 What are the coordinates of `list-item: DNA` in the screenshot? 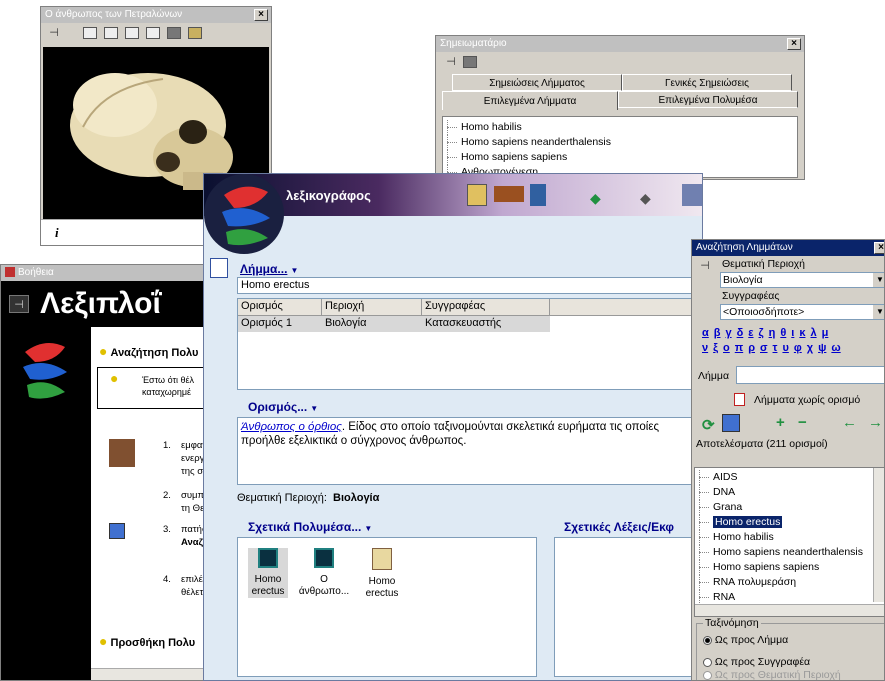 It's located at (789, 492).